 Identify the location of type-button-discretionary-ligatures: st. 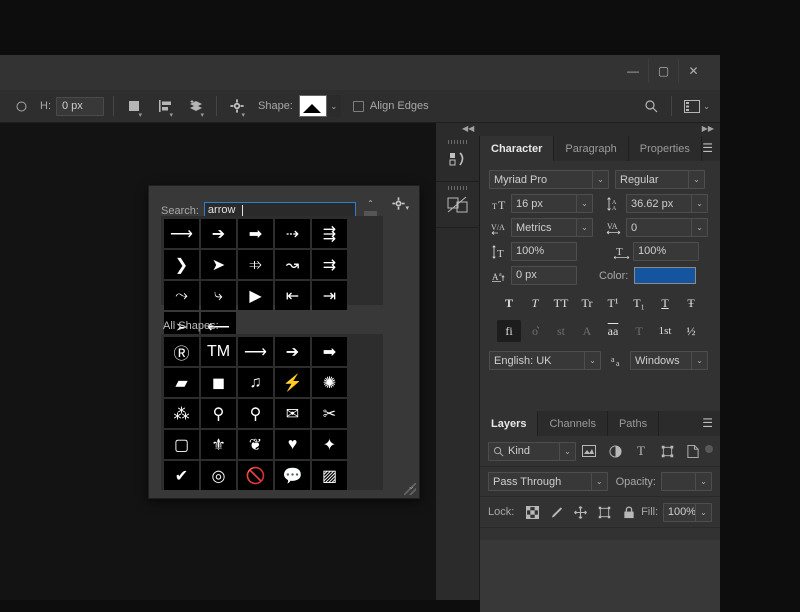
(561, 331).